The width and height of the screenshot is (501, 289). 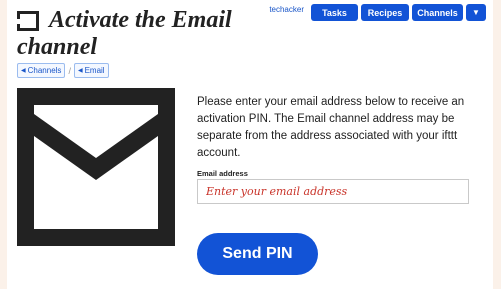 I want to click on page-title-line1: Activate the Email, so click(x=140, y=20).